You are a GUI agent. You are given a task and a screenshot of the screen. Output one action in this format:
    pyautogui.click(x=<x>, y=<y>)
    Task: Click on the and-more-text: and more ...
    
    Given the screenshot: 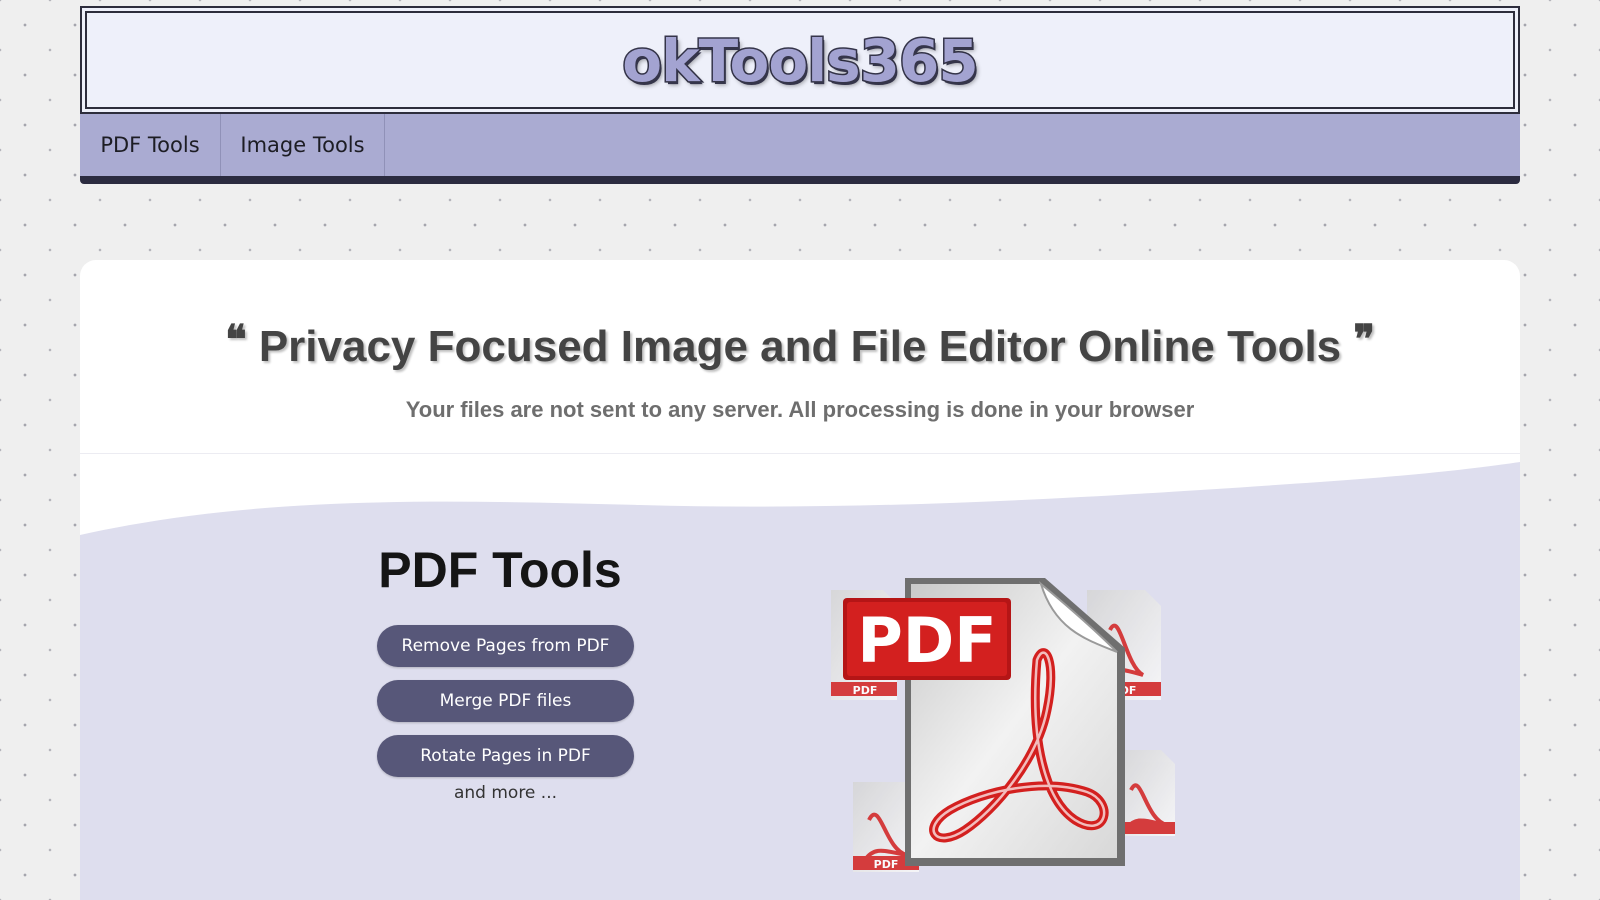 What is the action you would take?
    pyautogui.click(x=505, y=793)
    